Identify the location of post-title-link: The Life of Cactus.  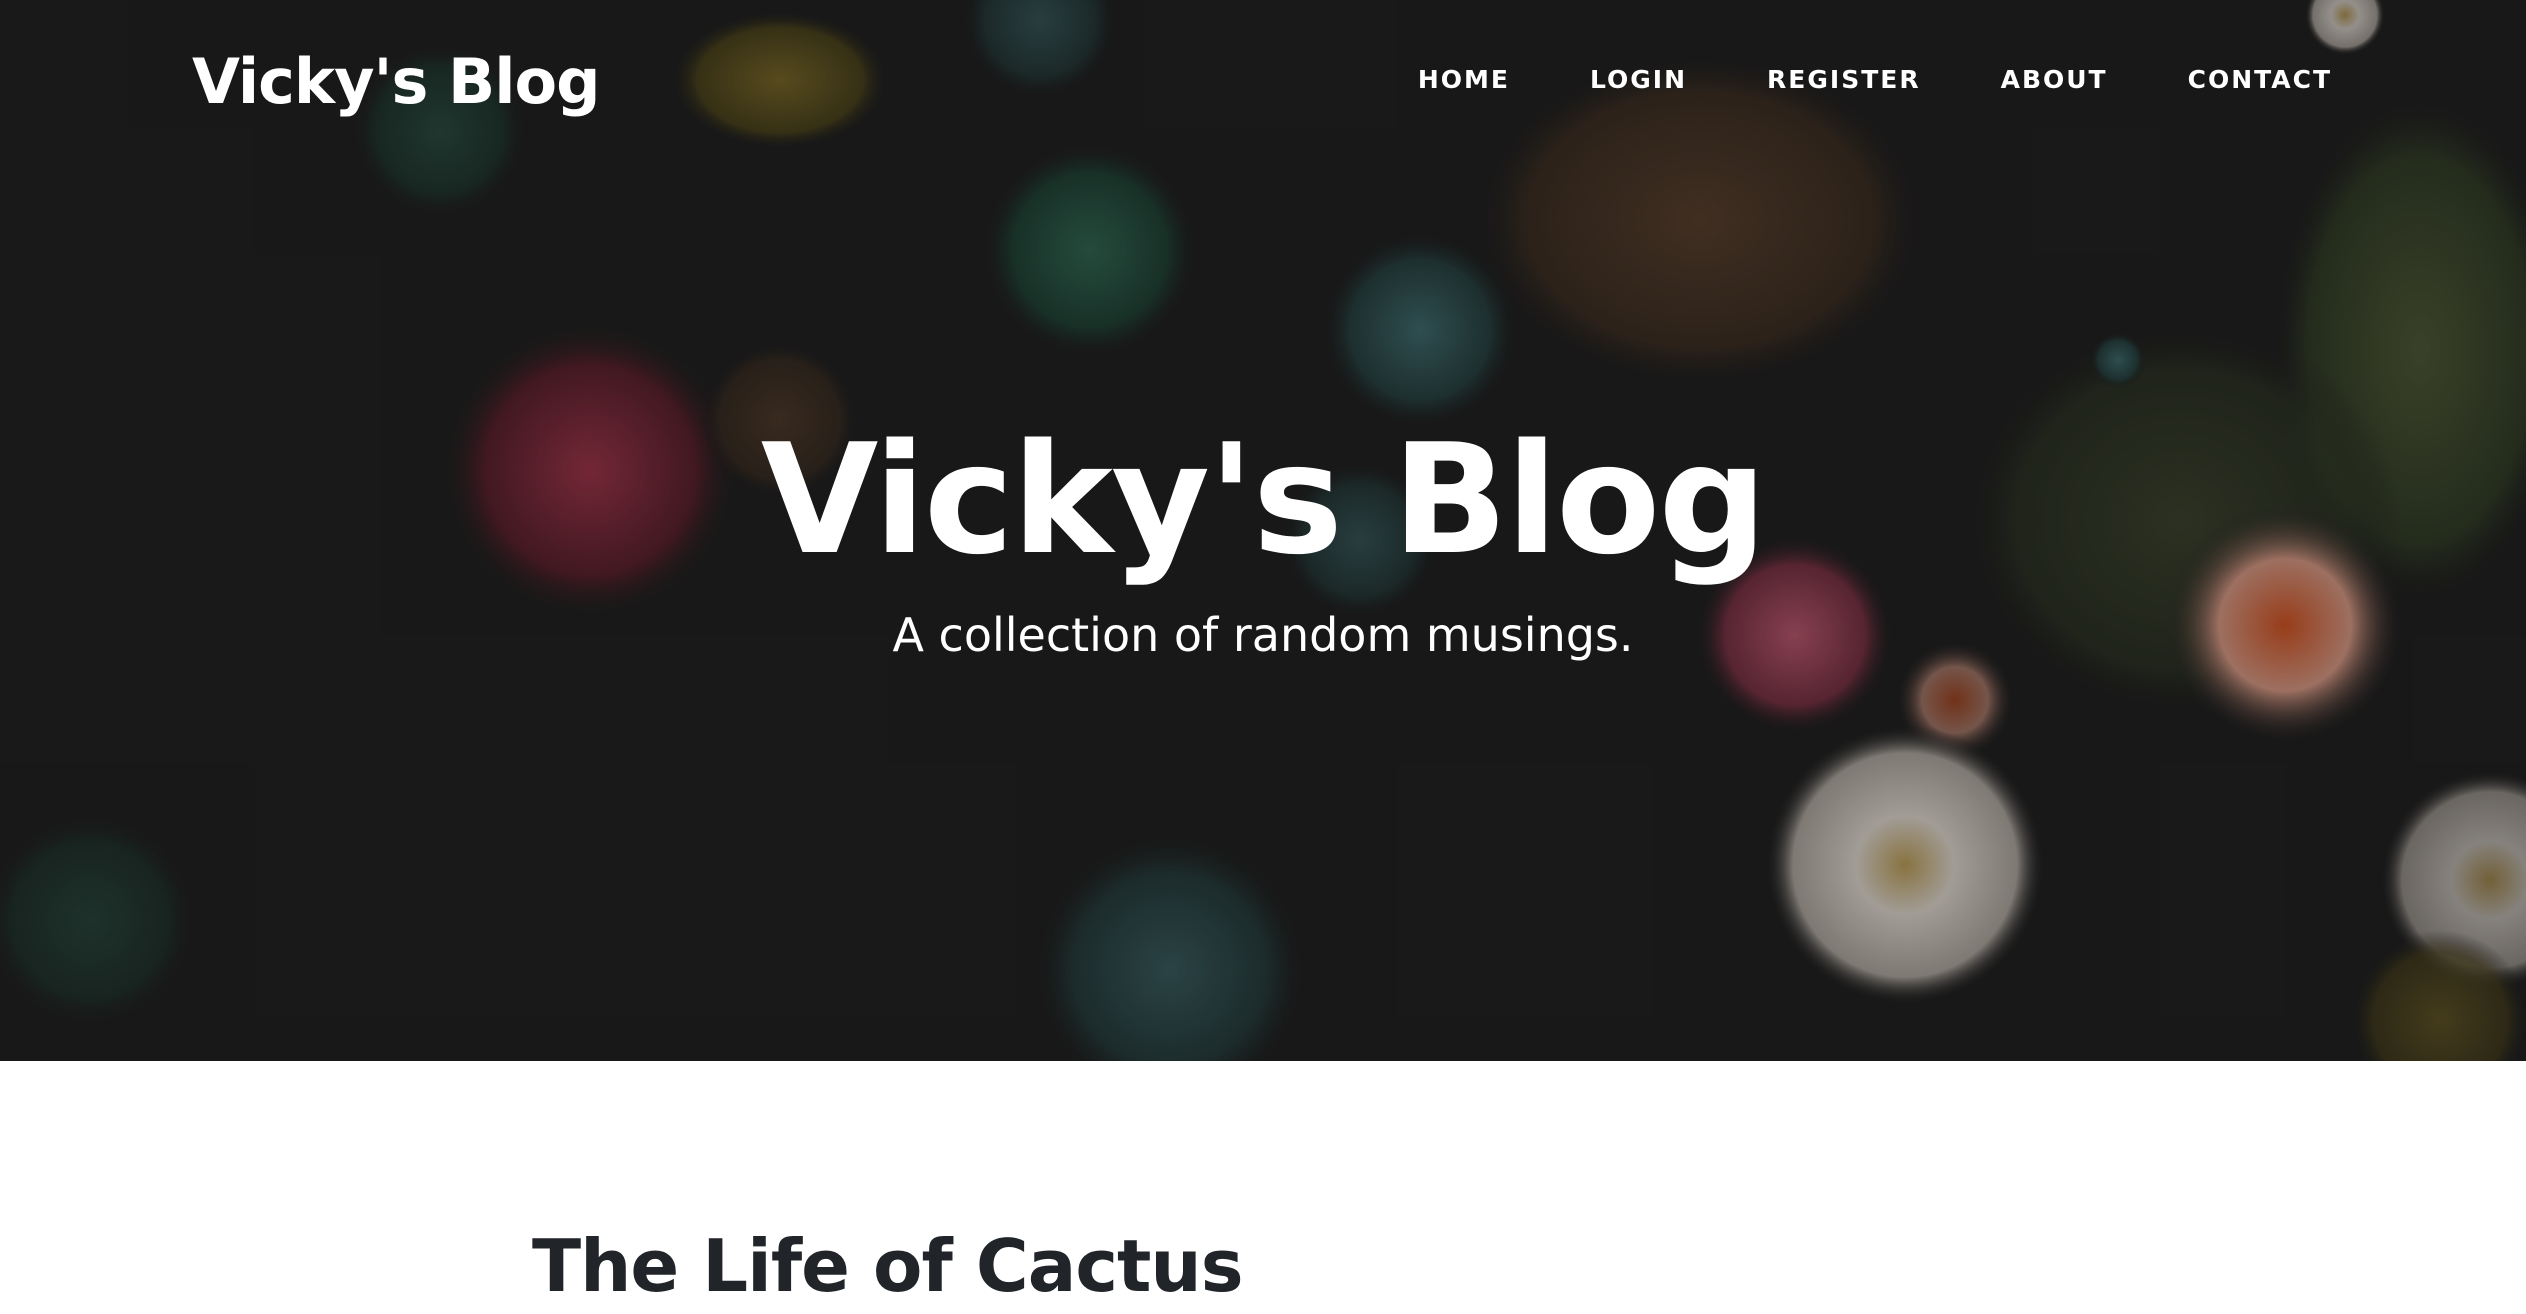
(888, 1266).